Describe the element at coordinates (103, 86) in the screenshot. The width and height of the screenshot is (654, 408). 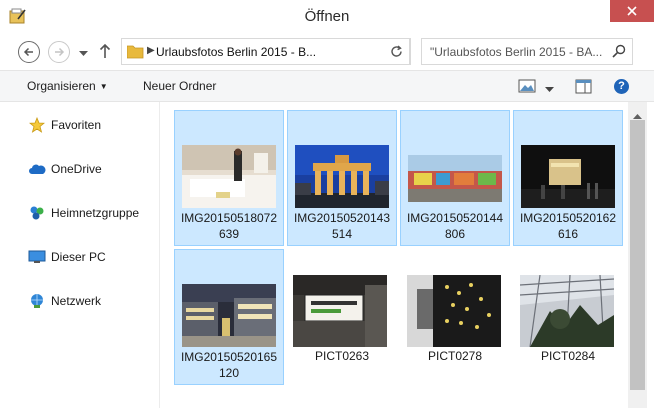
I see `chevron-down-icon: ▼` at that location.